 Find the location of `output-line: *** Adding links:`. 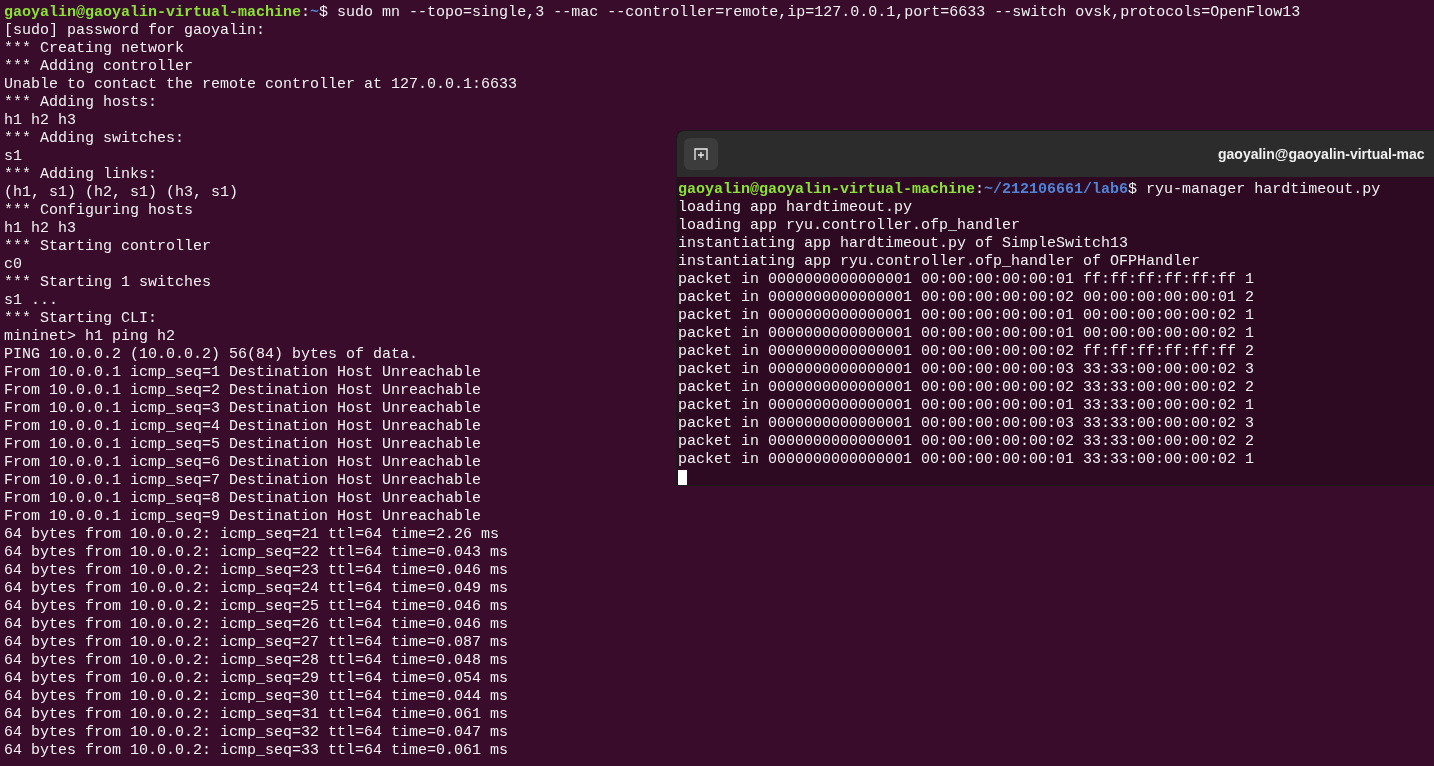

output-line: *** Adding links: is located at coordinates (81, 175).